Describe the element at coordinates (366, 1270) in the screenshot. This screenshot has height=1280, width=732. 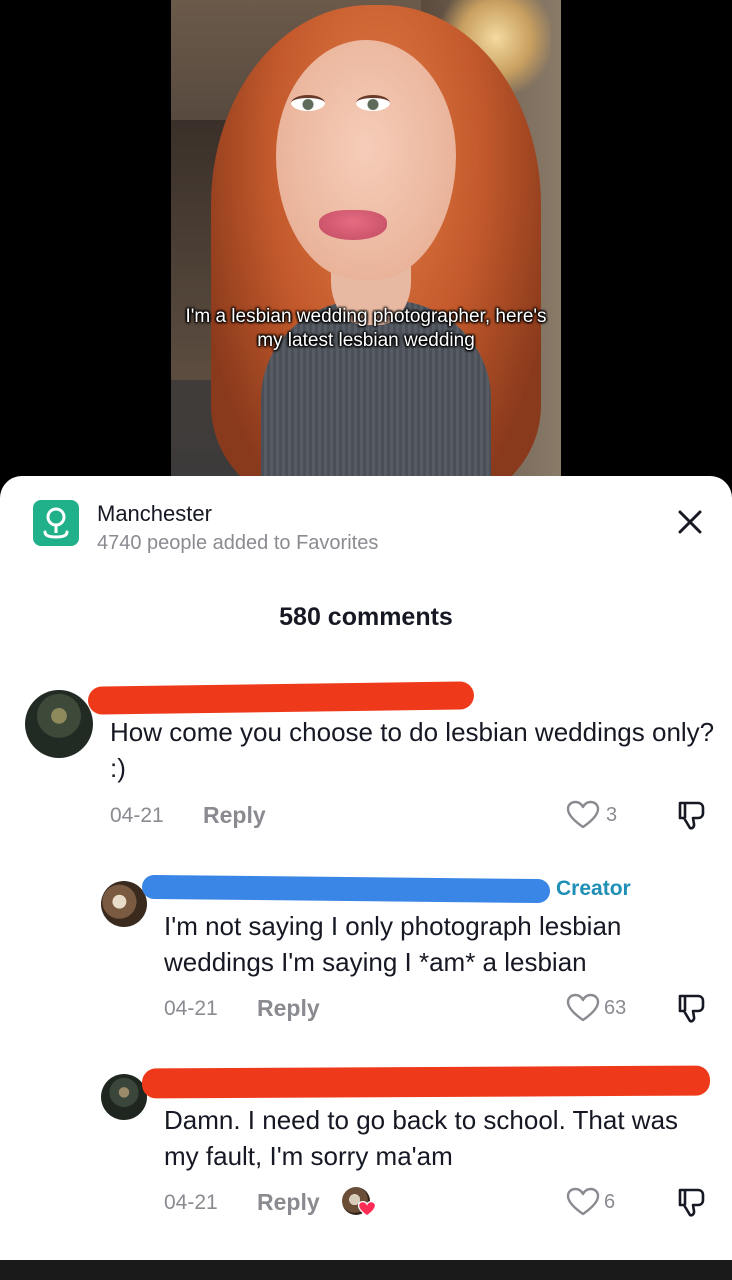
I see `bottom-bar` at that location.